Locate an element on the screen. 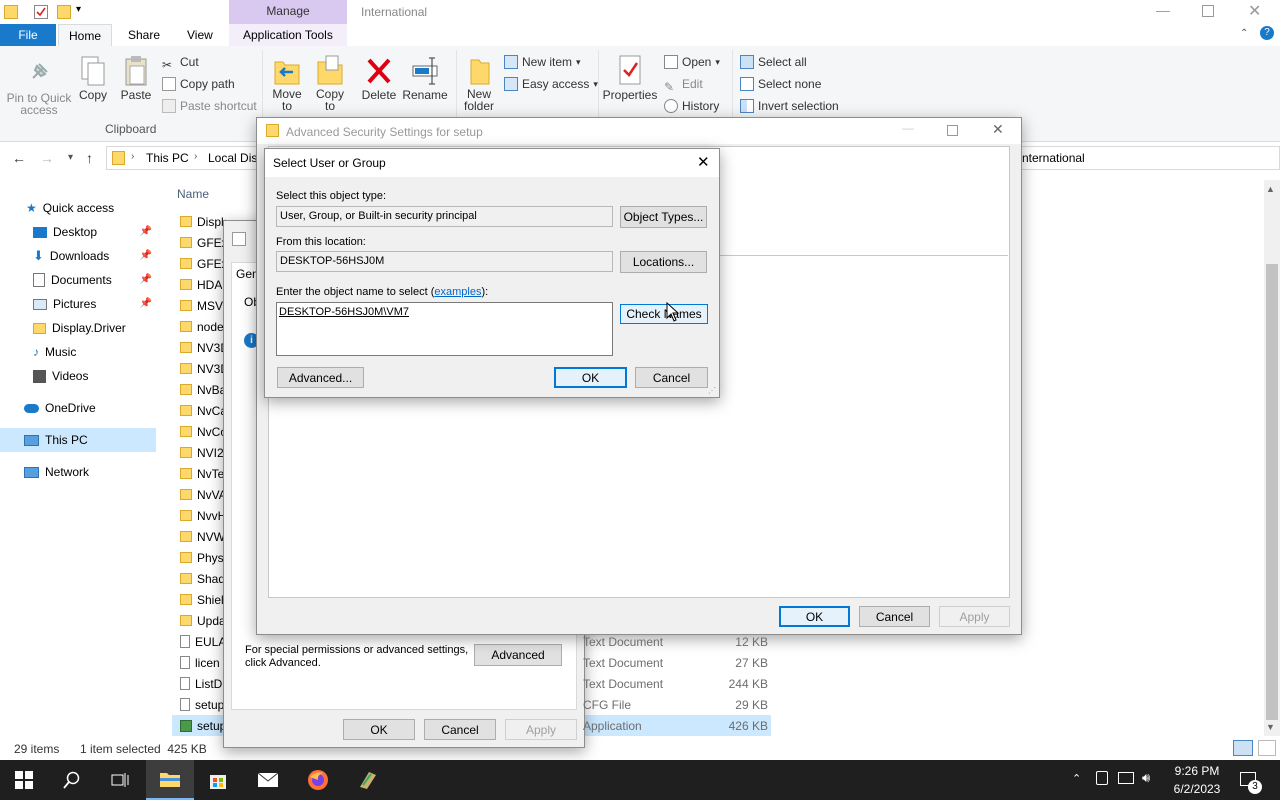 This screenshot has width=1280, height=800. adv-maximize-button is located at coordinates (952, 130).